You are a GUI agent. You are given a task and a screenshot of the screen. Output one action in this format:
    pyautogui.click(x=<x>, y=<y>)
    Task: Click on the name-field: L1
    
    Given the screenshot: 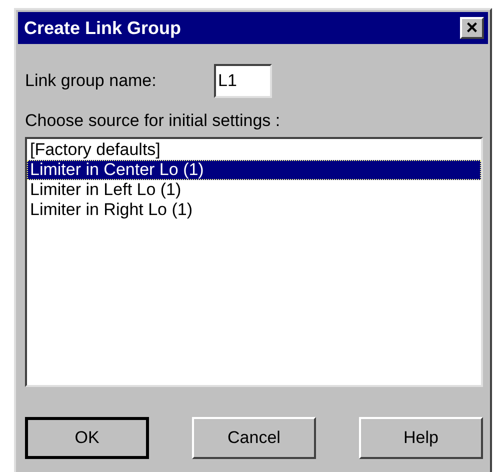 What is the action you would take?
    pyautogui.click(x=243, y=81)
    